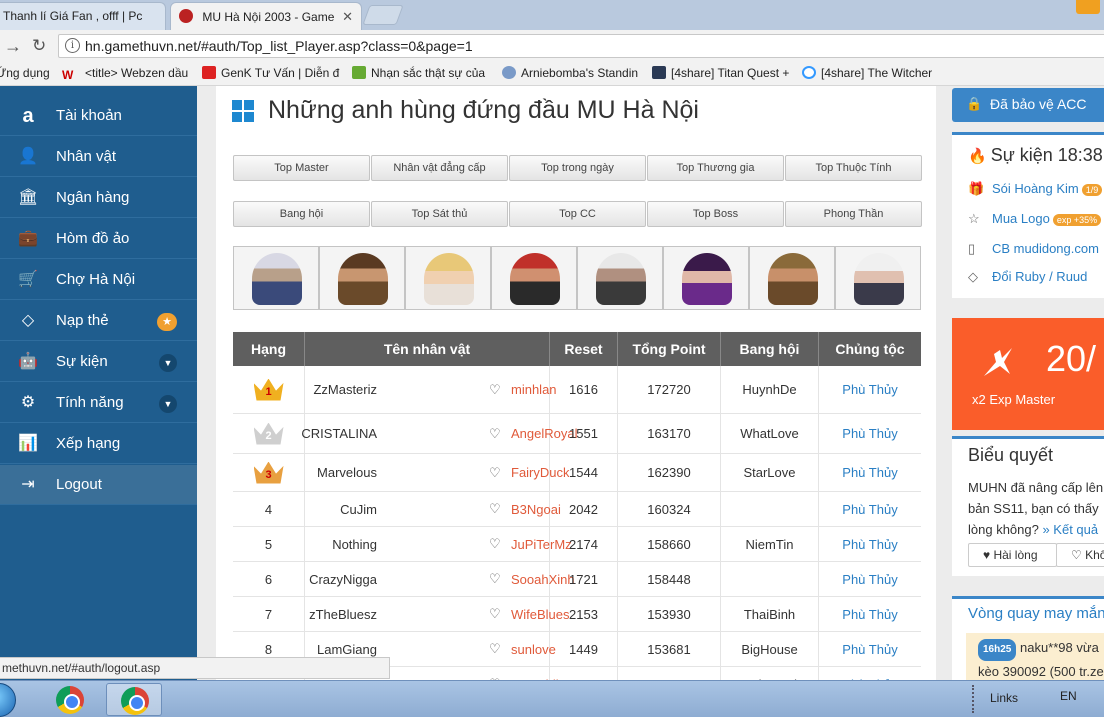 The image size is (1104, 717). I want to click on guild-button: Bang hội, so click(301, 214).